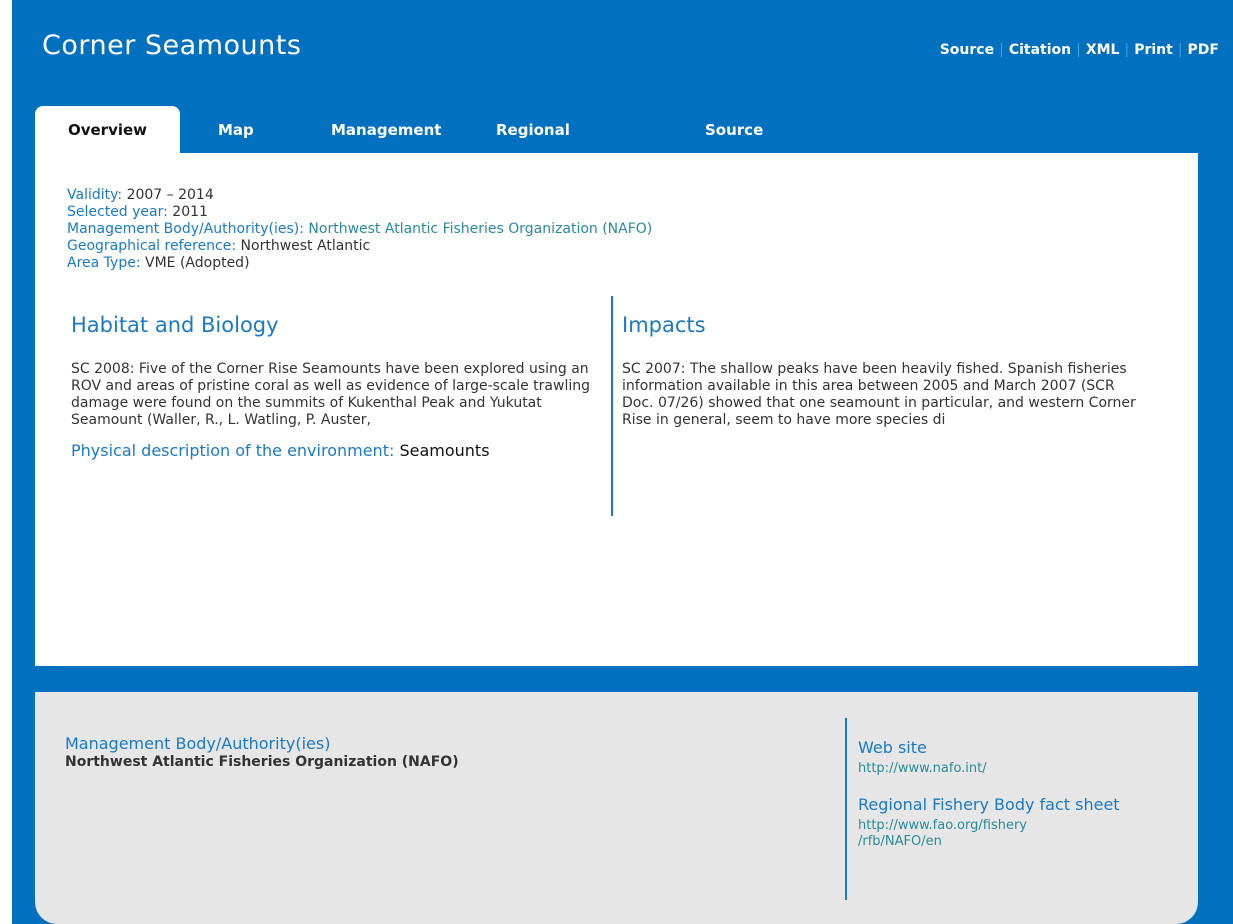  What do you see at coordinates (1153, 50) in the screenshot?
I see `print-link: Print` at bounding box center [1153, 50].